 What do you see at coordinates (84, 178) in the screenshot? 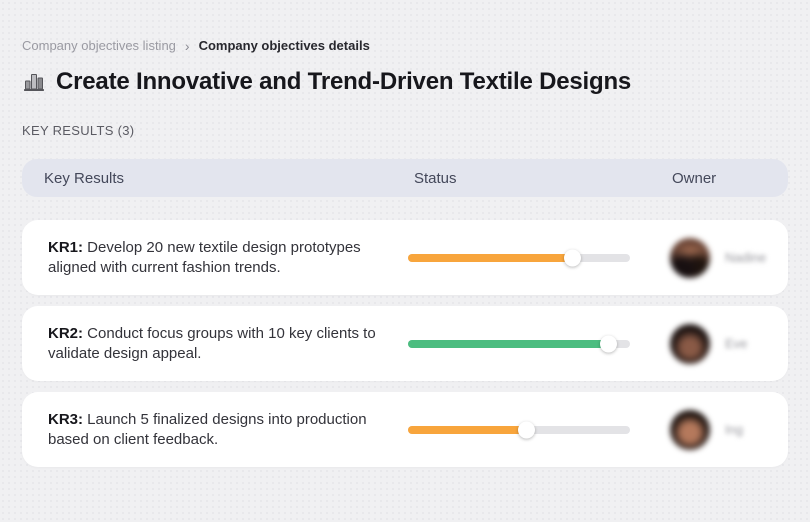
I see `column-header-key-results: Key Results` at bounding box center [84, 178].